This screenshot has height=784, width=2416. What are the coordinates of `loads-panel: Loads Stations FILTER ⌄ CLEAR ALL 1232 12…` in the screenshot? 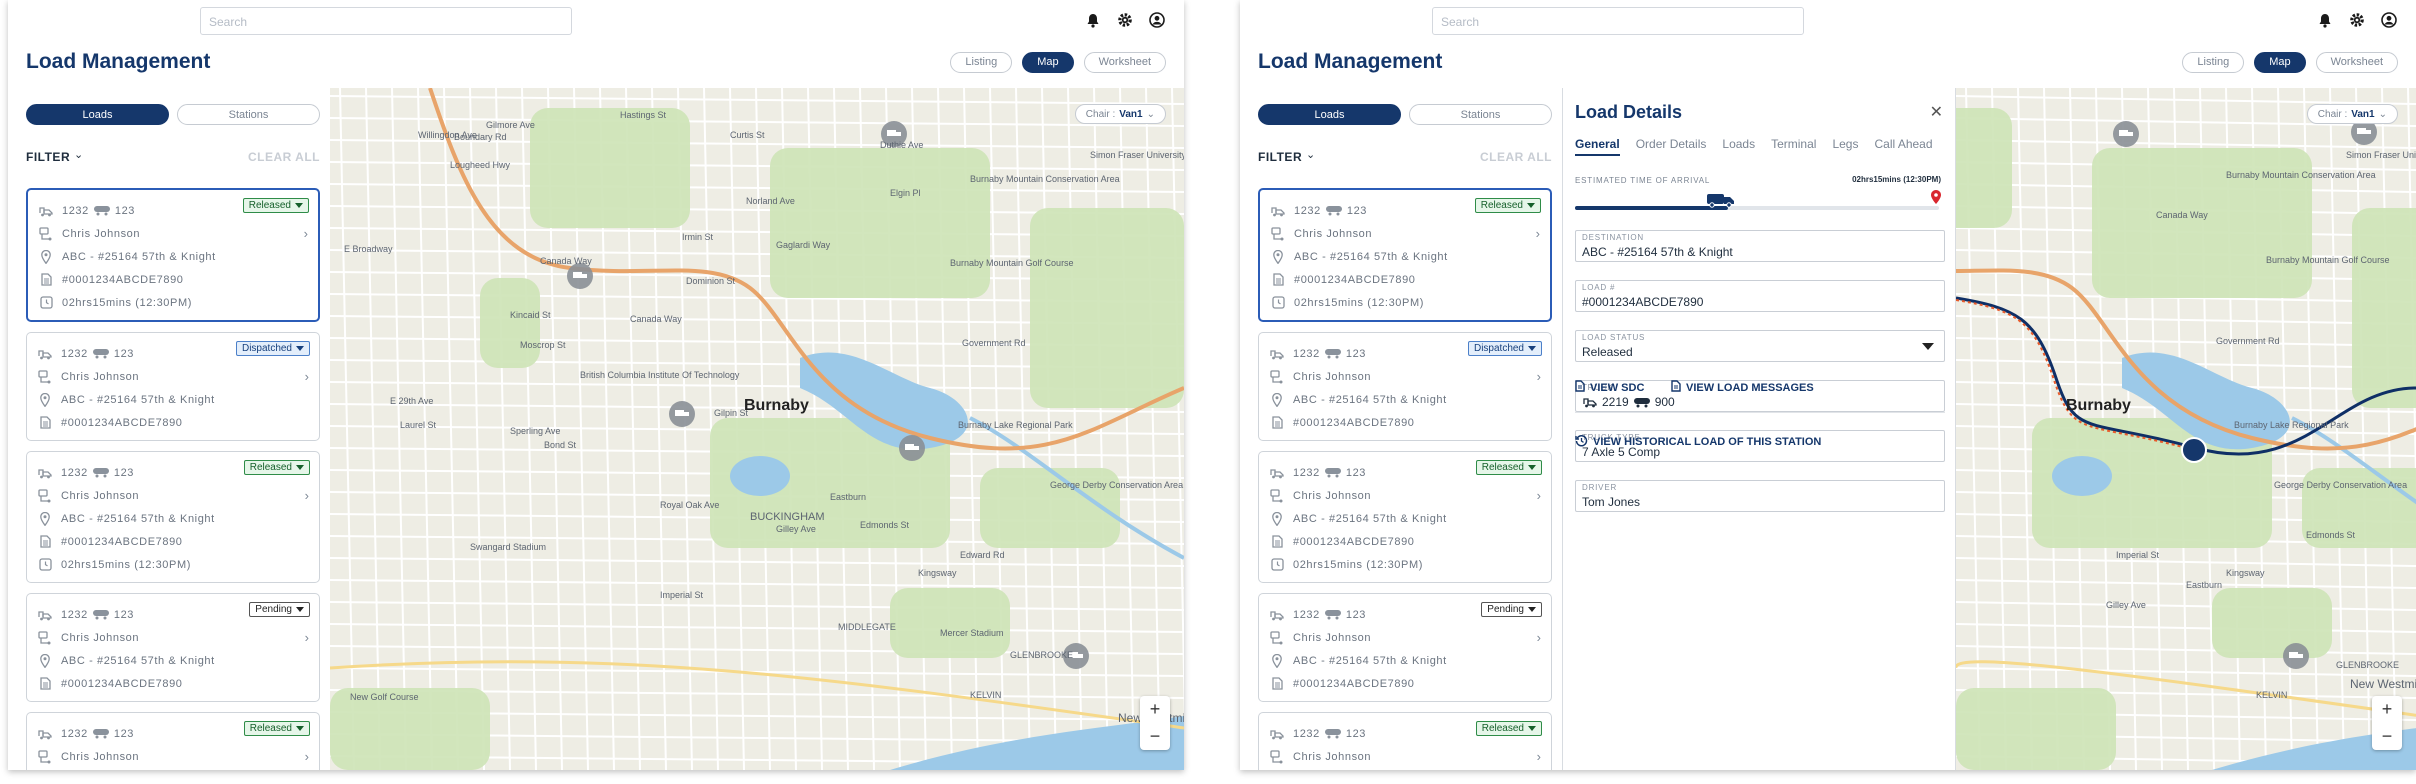 It's located at (1401, 429).